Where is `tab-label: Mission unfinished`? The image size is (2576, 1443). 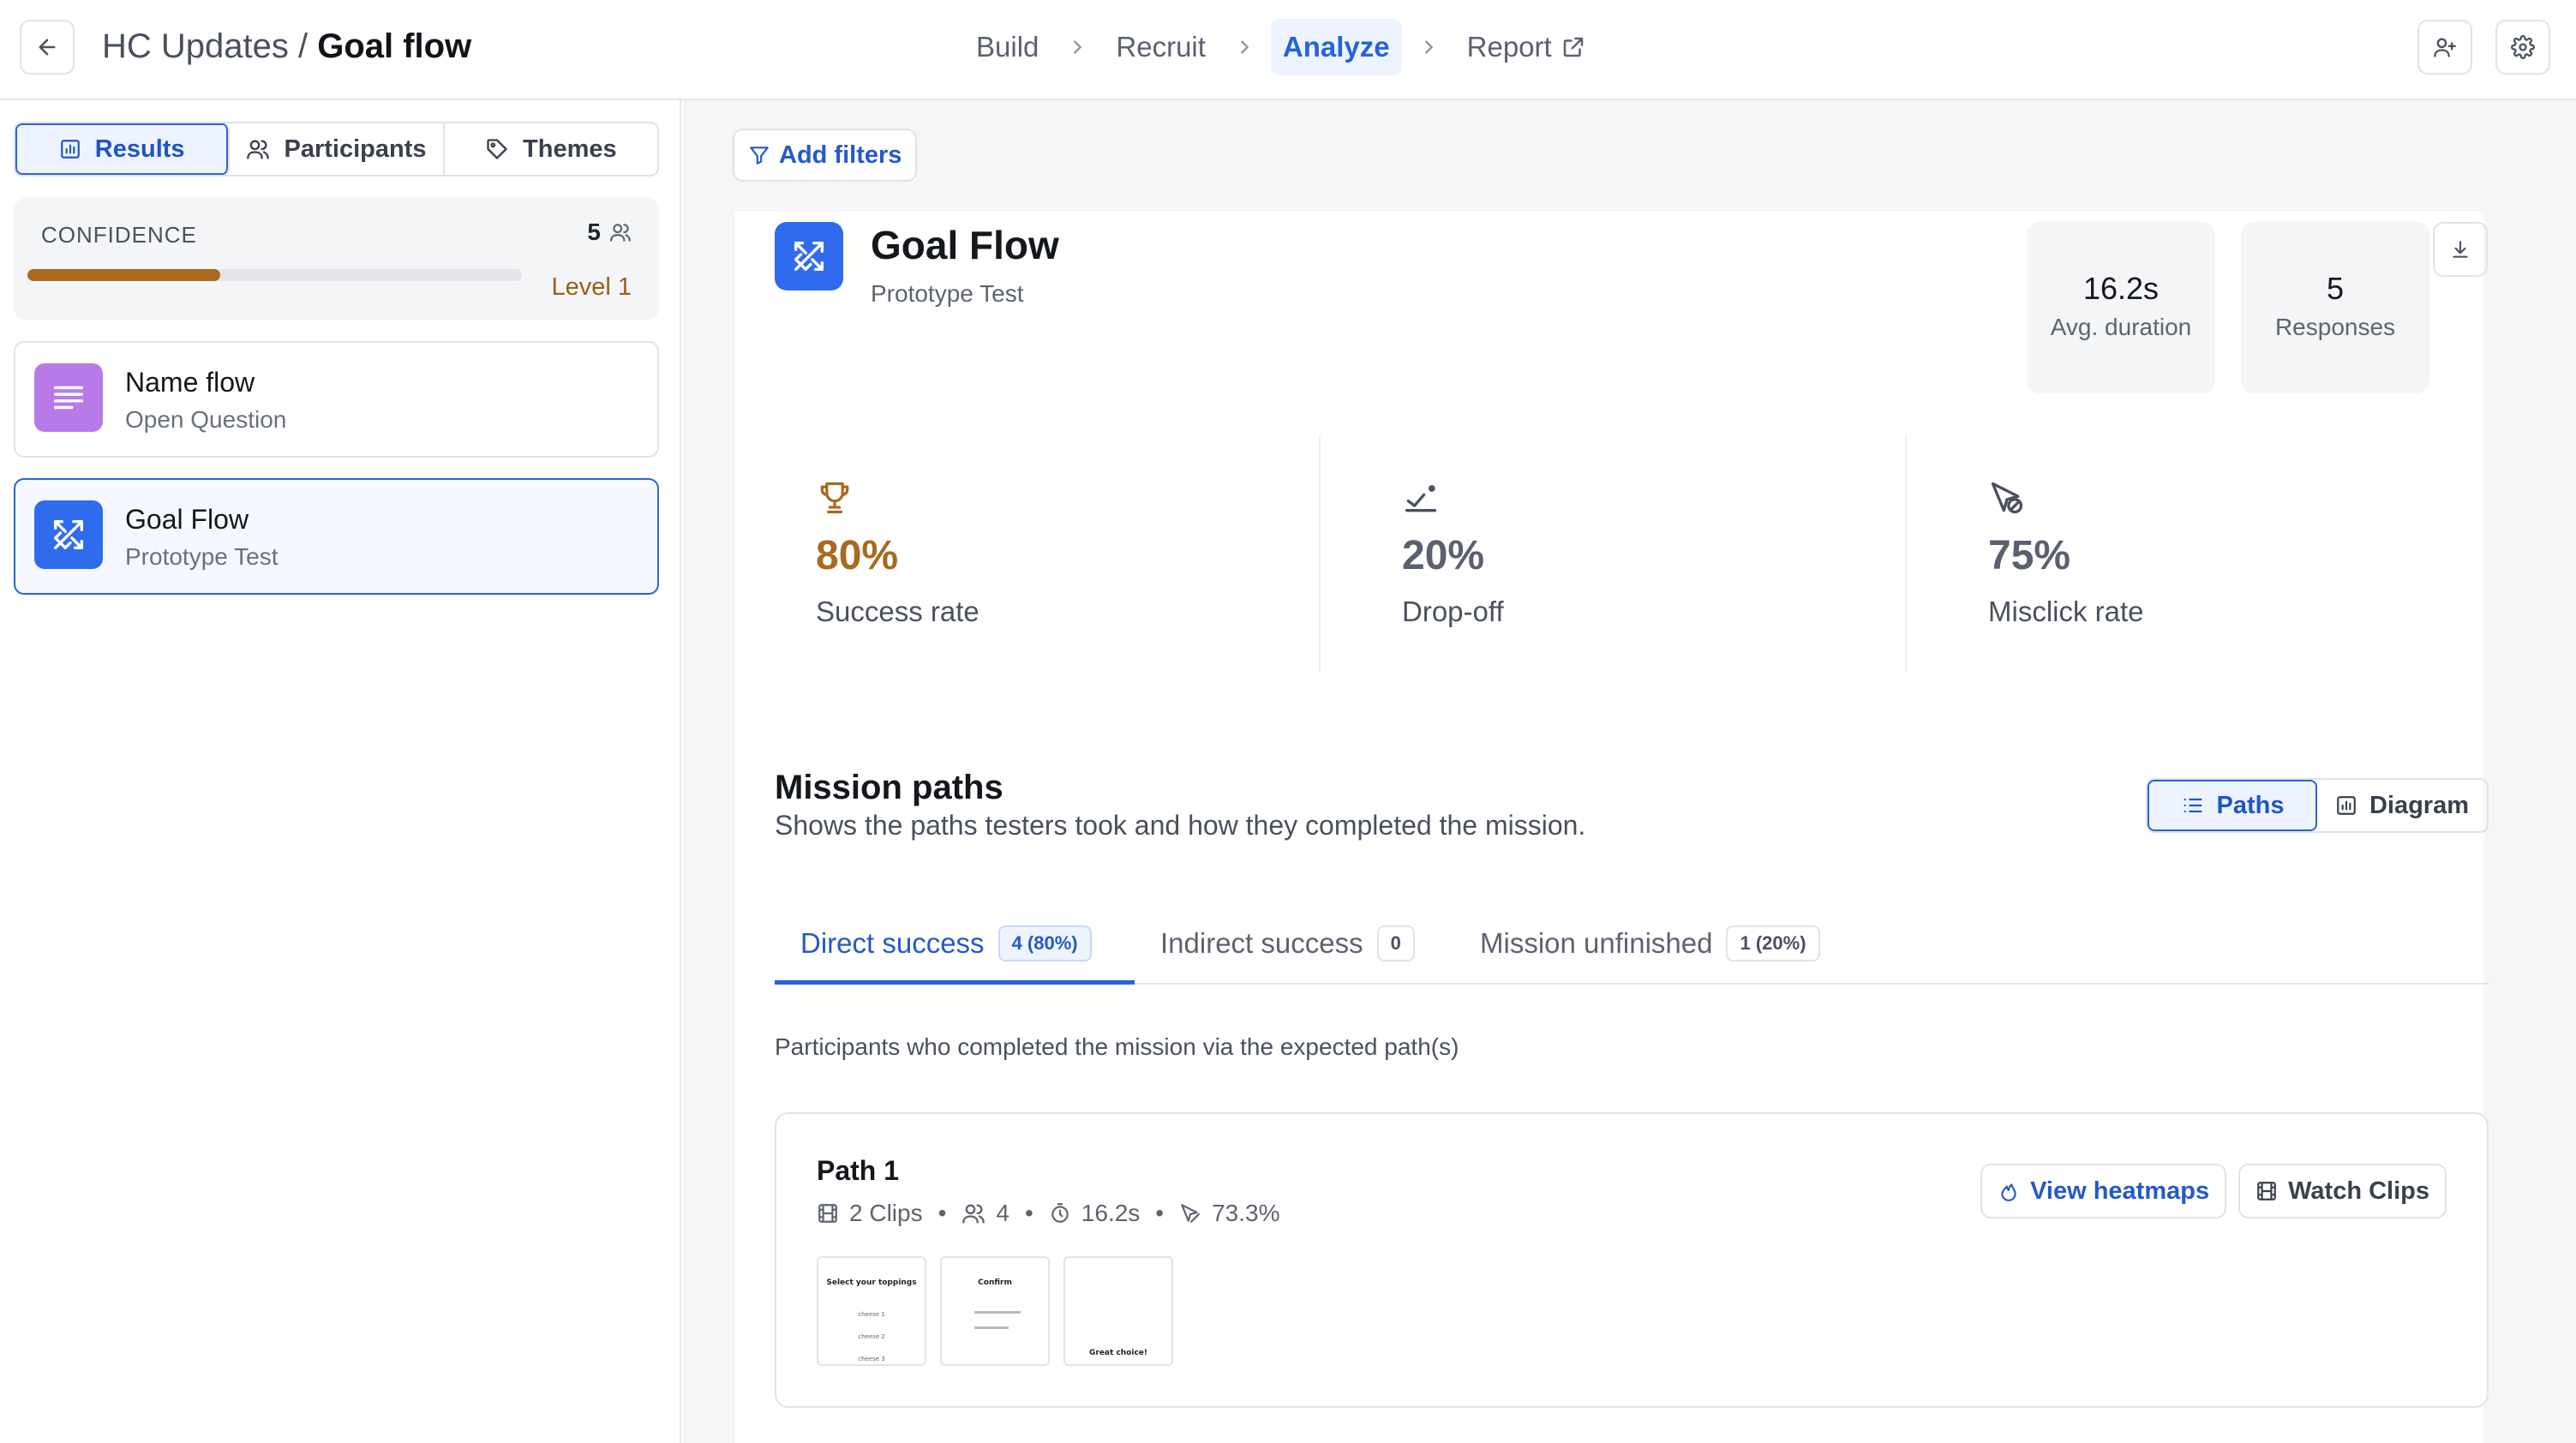 tab-label: Mission unfinished is located at coordinates (1596, 943).